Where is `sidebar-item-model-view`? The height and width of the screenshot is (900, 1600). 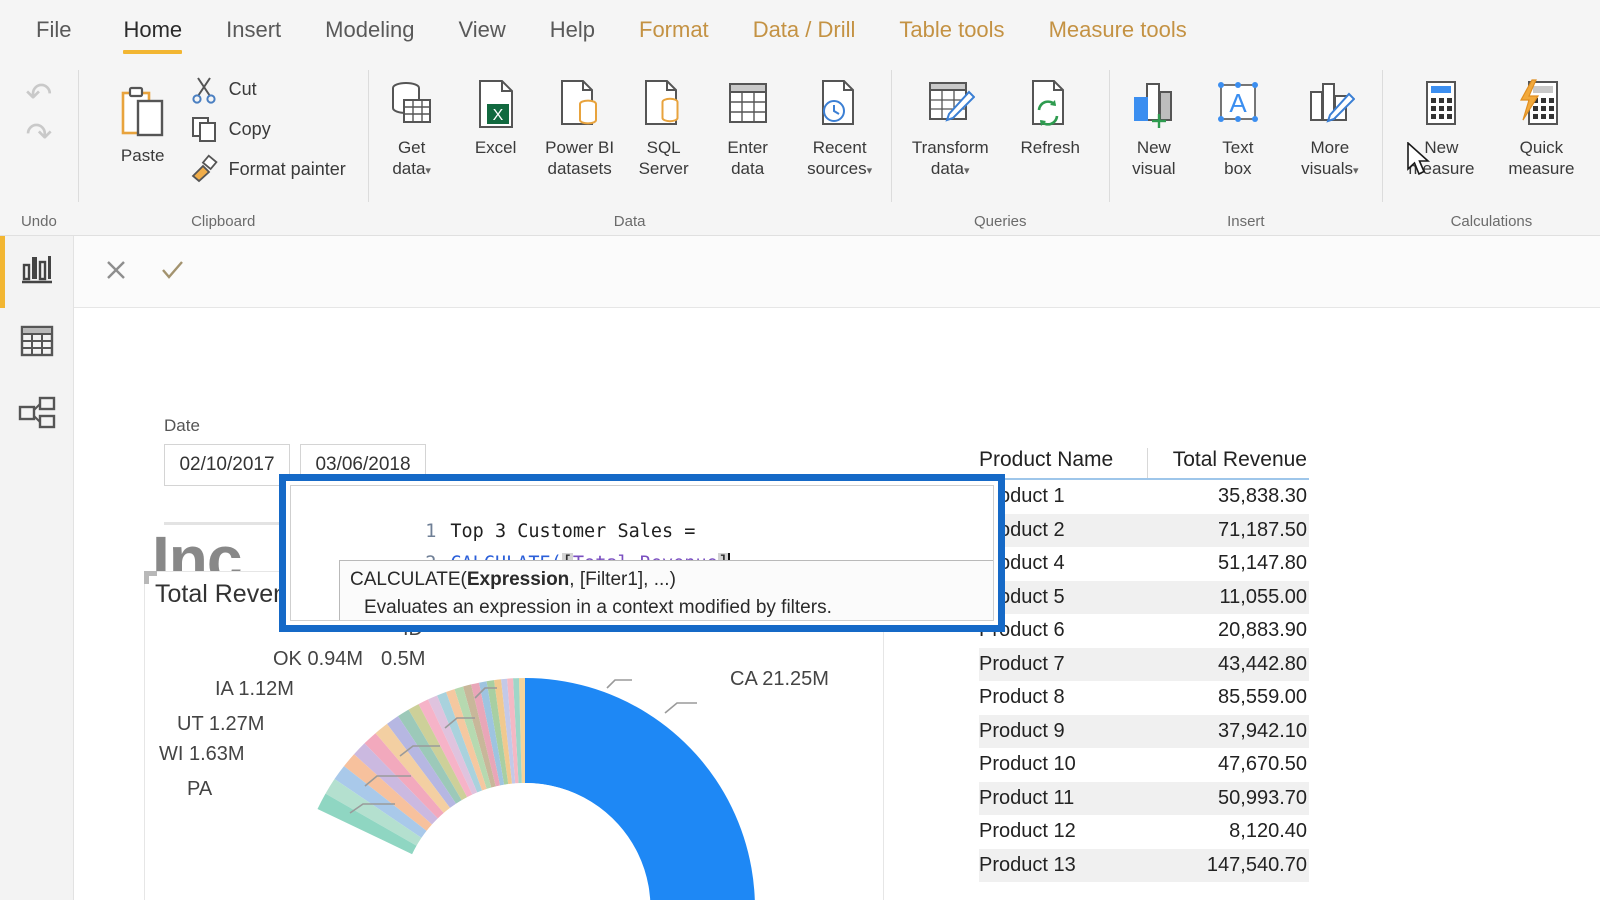
sidebar-item-model-view is located at coordinates (37, 413).